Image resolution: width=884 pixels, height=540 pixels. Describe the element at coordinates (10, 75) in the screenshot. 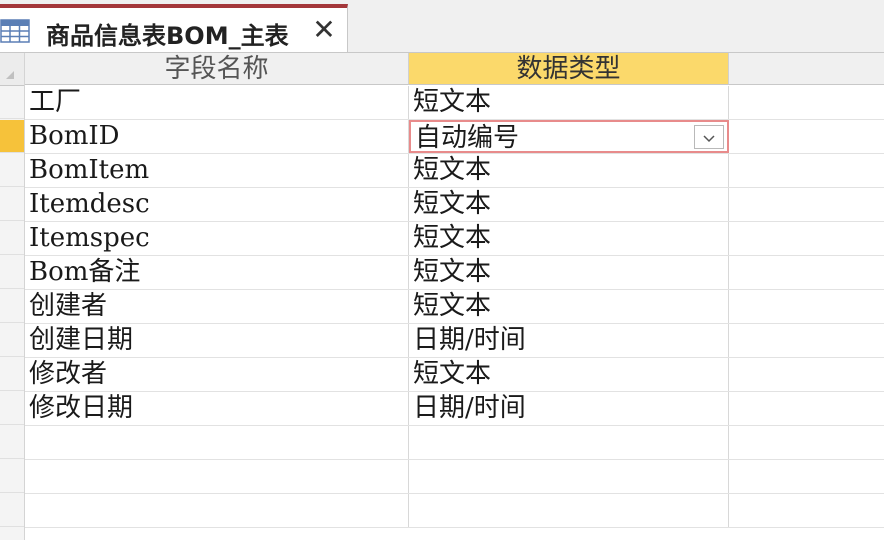

I see `corner-triangle-icon` at that location.